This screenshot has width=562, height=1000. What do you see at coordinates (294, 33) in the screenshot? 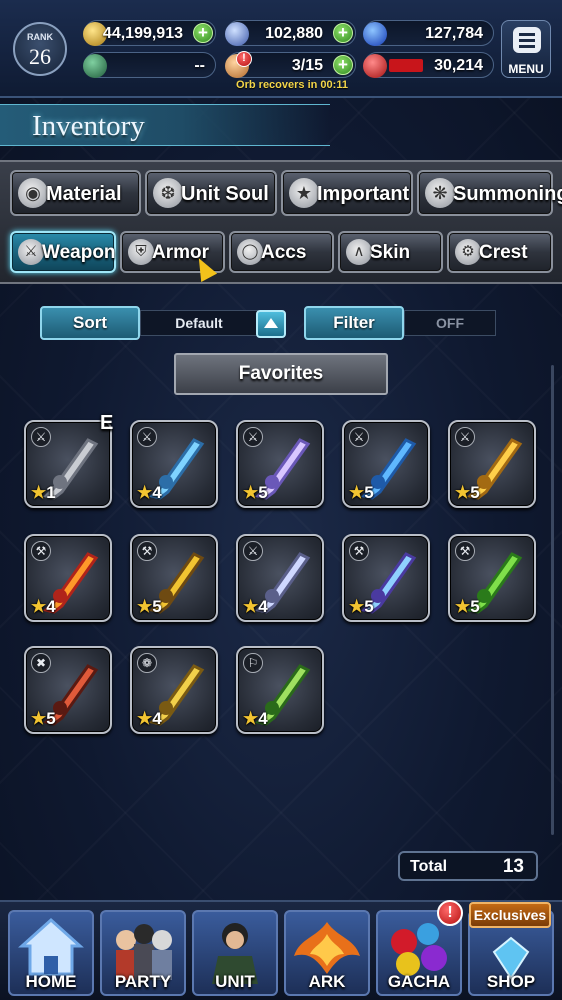
I see `lapis-value: 102,880` at bounding box center [294, 33].